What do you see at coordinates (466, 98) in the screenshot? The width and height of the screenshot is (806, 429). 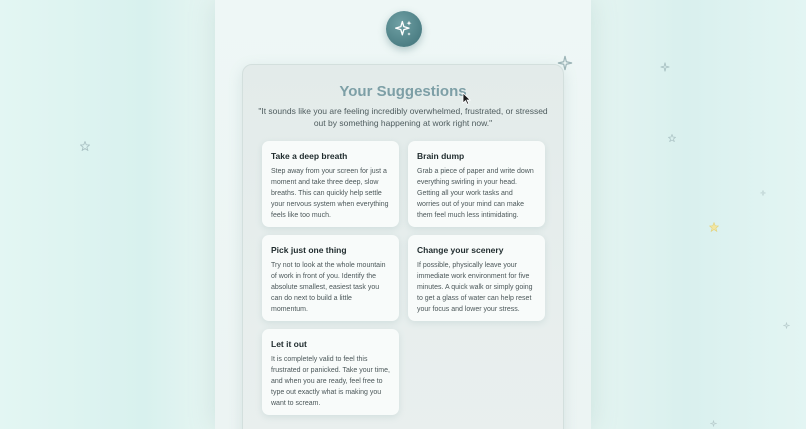 I see `mouse-cursor-icon` at bounding box center [466, 98].